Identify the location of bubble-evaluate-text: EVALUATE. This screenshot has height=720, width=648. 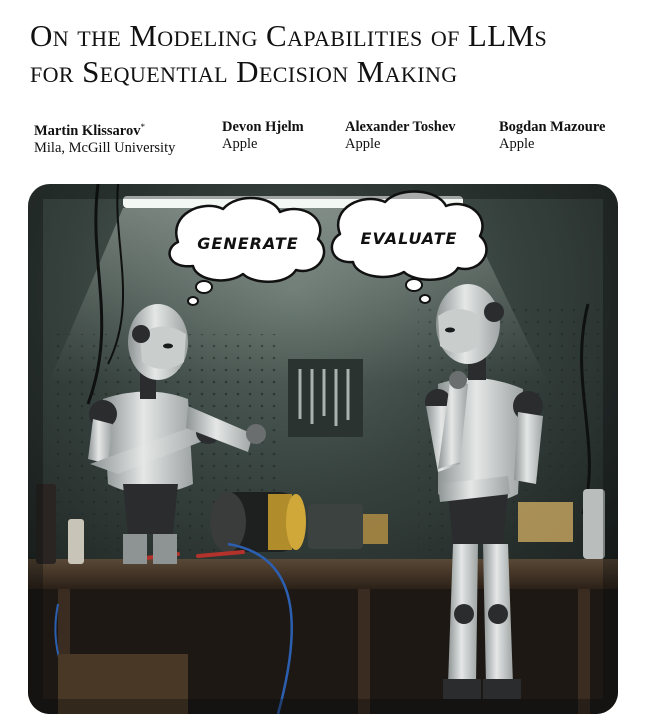
(409, 238).